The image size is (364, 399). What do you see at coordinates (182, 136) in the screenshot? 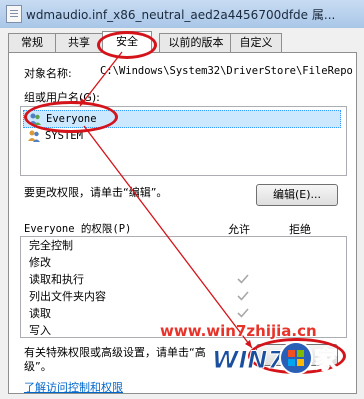
I see `user-row-system: SYSTEM` at bounding box center [182, 136].